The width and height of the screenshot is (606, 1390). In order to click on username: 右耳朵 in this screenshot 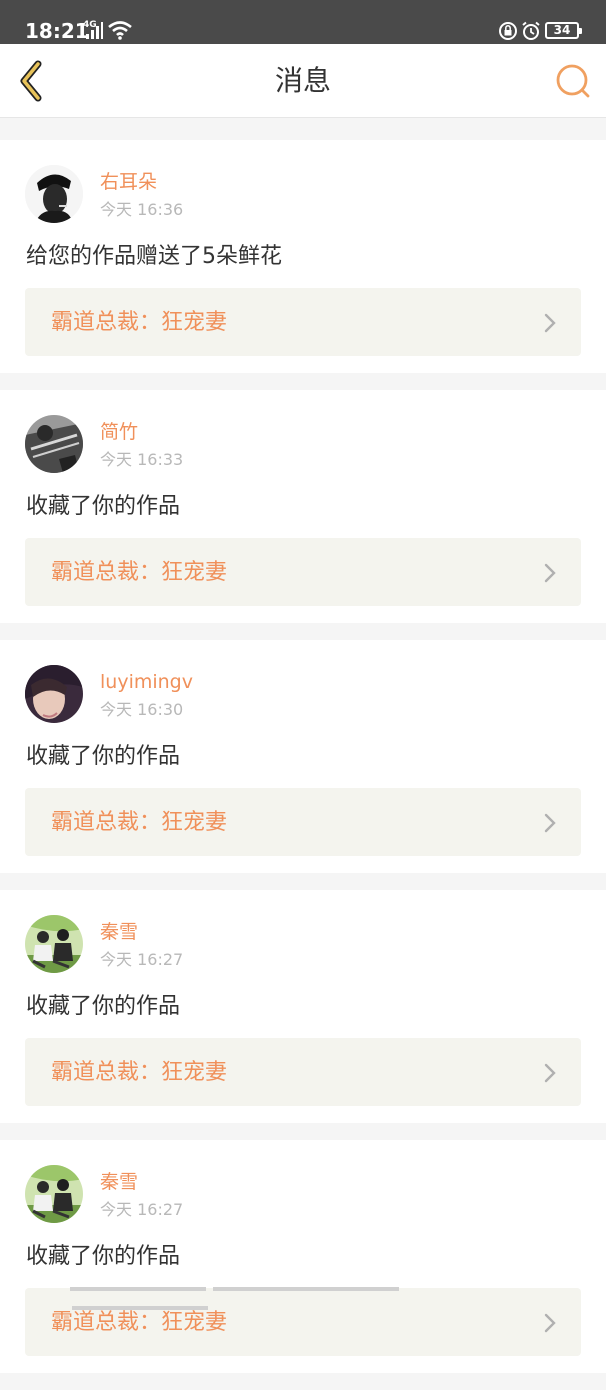, I will do `click(128, 182)`.